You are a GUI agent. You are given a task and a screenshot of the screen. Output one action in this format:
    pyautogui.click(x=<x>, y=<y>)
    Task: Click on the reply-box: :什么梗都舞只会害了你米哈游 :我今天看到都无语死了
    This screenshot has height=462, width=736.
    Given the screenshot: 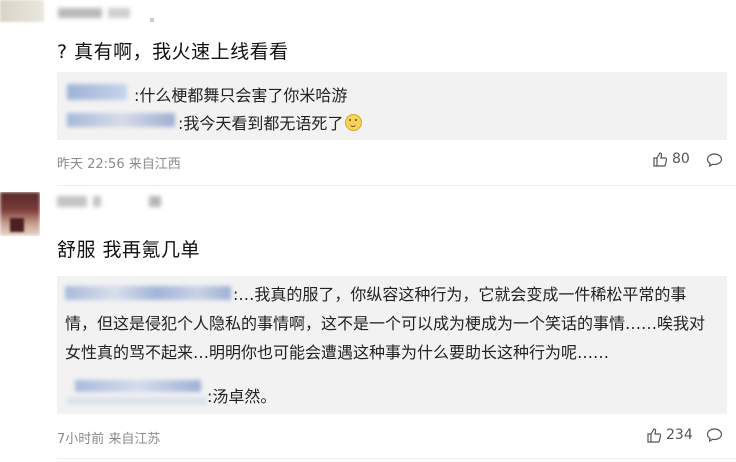 What is the action you would take?
    pyautogui.click(x=392, y=106)
    